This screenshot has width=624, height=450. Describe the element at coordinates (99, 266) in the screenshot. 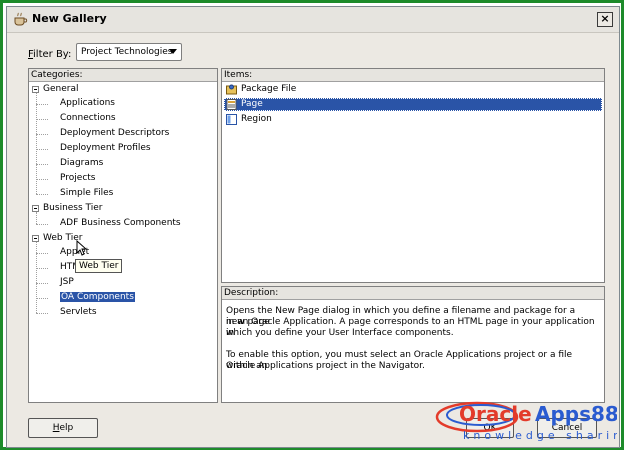

I see `tooltip: Web Tier` at that location.